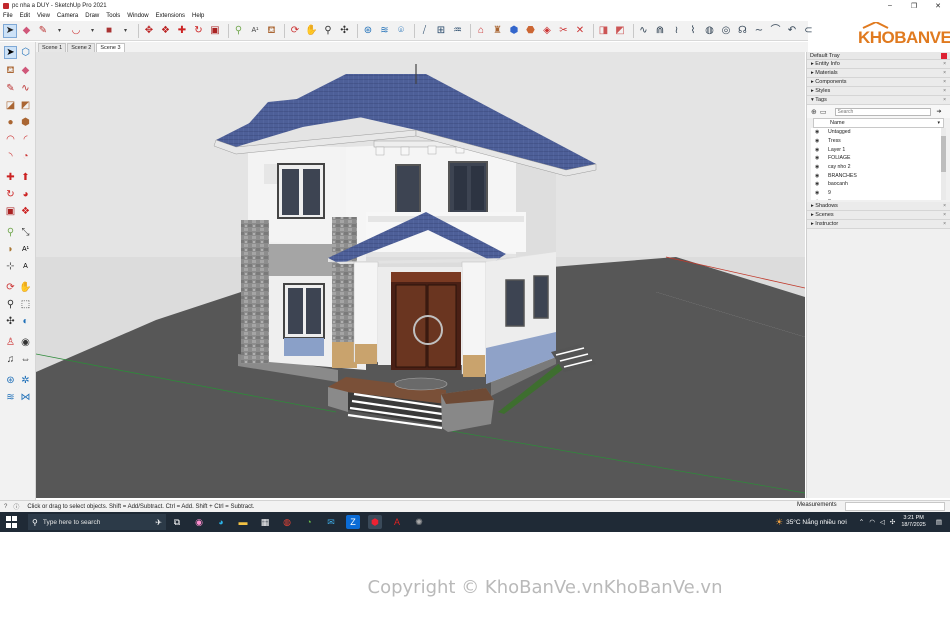 The image size is (950, 619). I want to click on task-view-icon: ⧉, so click(177, 522).